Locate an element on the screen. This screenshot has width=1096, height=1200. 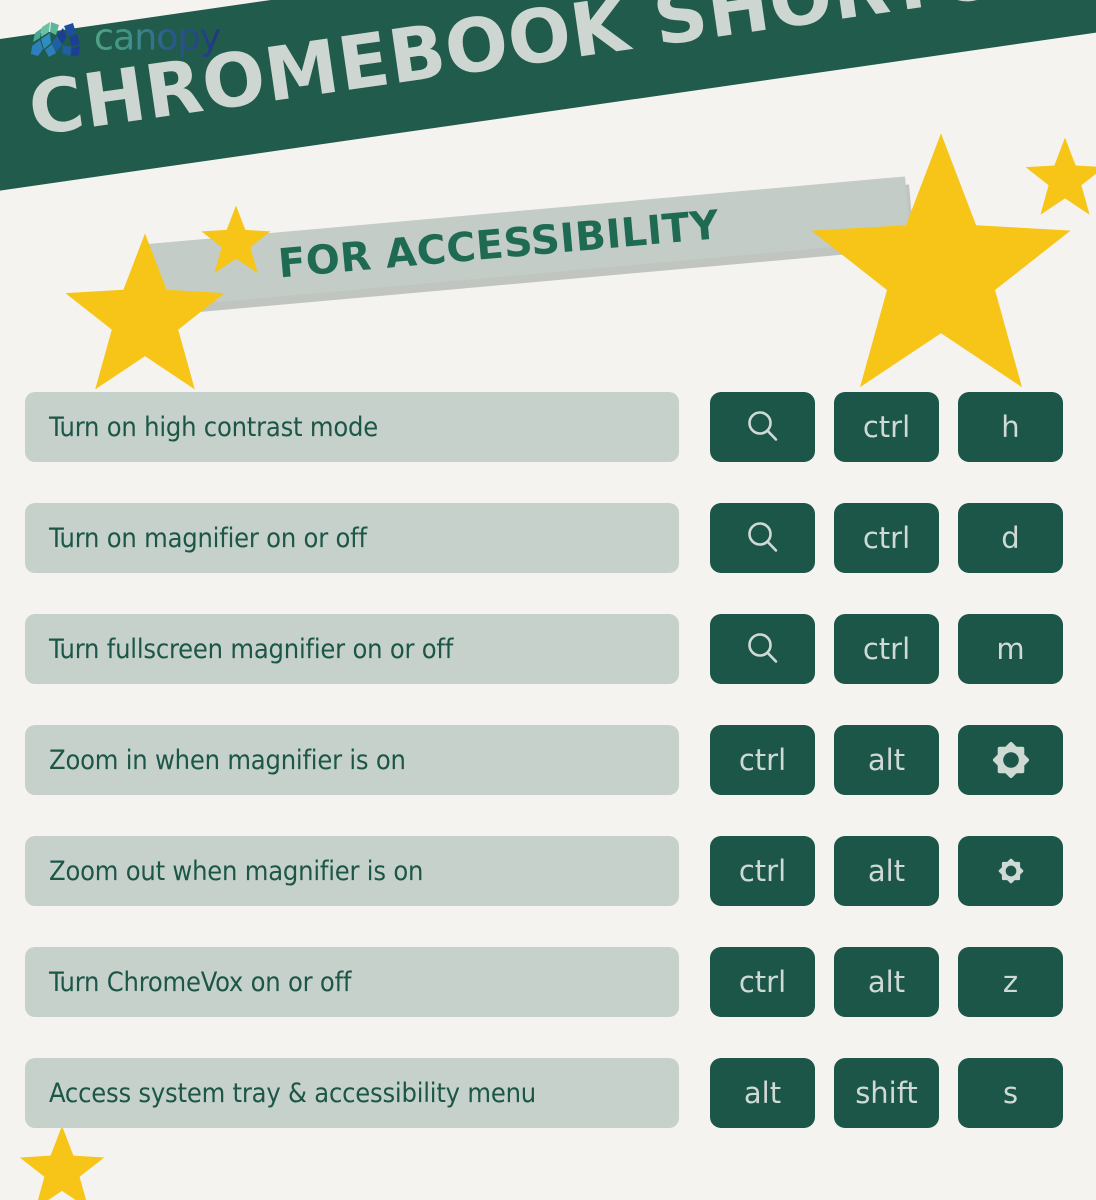
svg-text: canopy is located at coordinates (157, 38).